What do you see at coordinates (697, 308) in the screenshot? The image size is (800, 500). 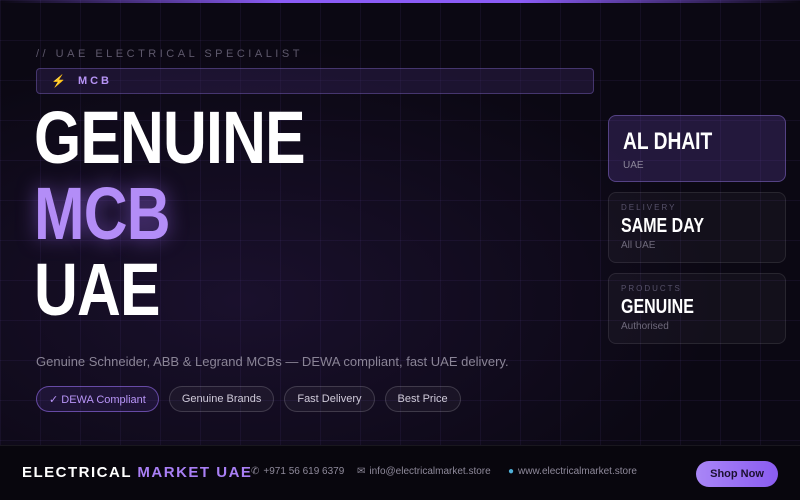 I see `card-products: PRODUCTS GENUINE Authorised` at bounding box center [697, 308].